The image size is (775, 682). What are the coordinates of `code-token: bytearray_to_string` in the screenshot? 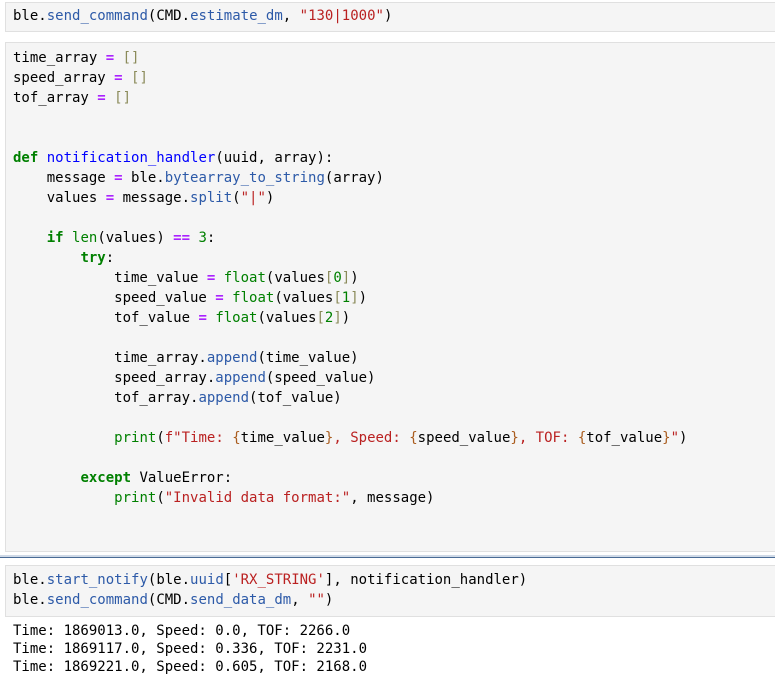 It's located at (244, 178).